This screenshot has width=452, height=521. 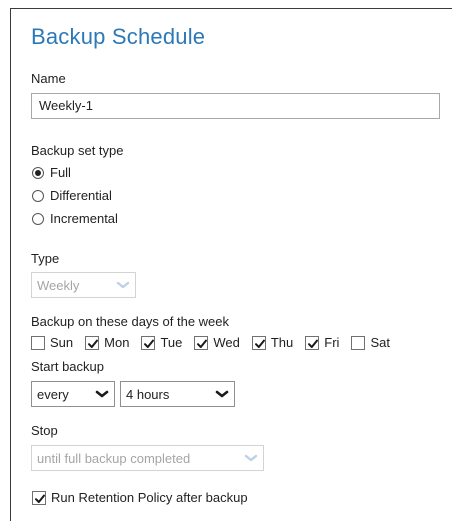 I want to click on start-interval-select: 4 hours, so click(x=177, y=394).